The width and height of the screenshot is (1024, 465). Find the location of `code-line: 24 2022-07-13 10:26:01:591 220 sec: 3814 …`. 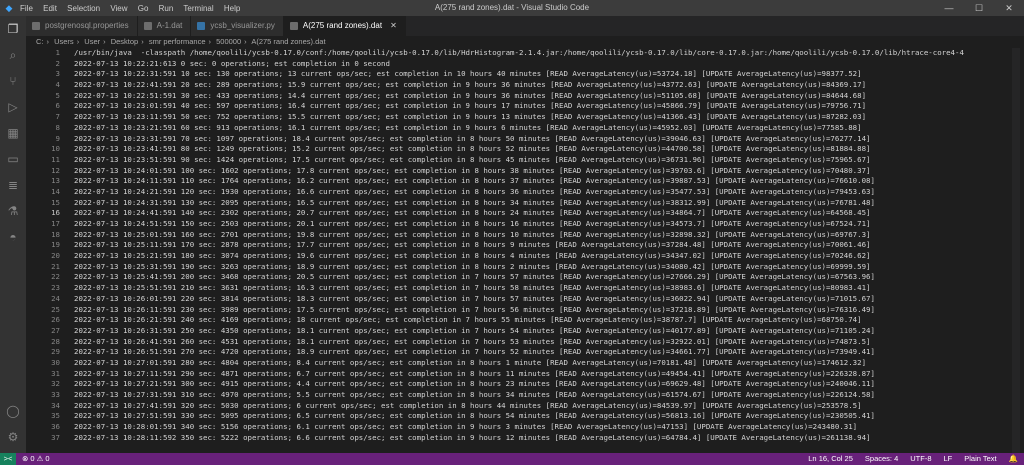

code-line: 24 2022-07-13 10:26:01:591 220 sec: 3814 … is located at coordinates (523, 299).